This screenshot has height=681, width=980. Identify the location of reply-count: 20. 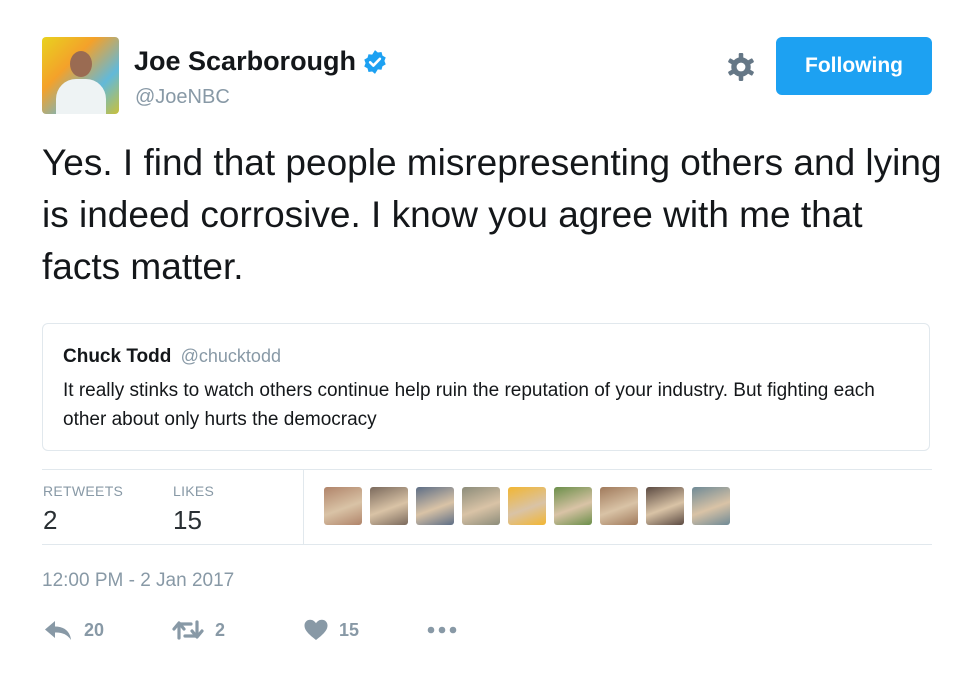
(94, 629).